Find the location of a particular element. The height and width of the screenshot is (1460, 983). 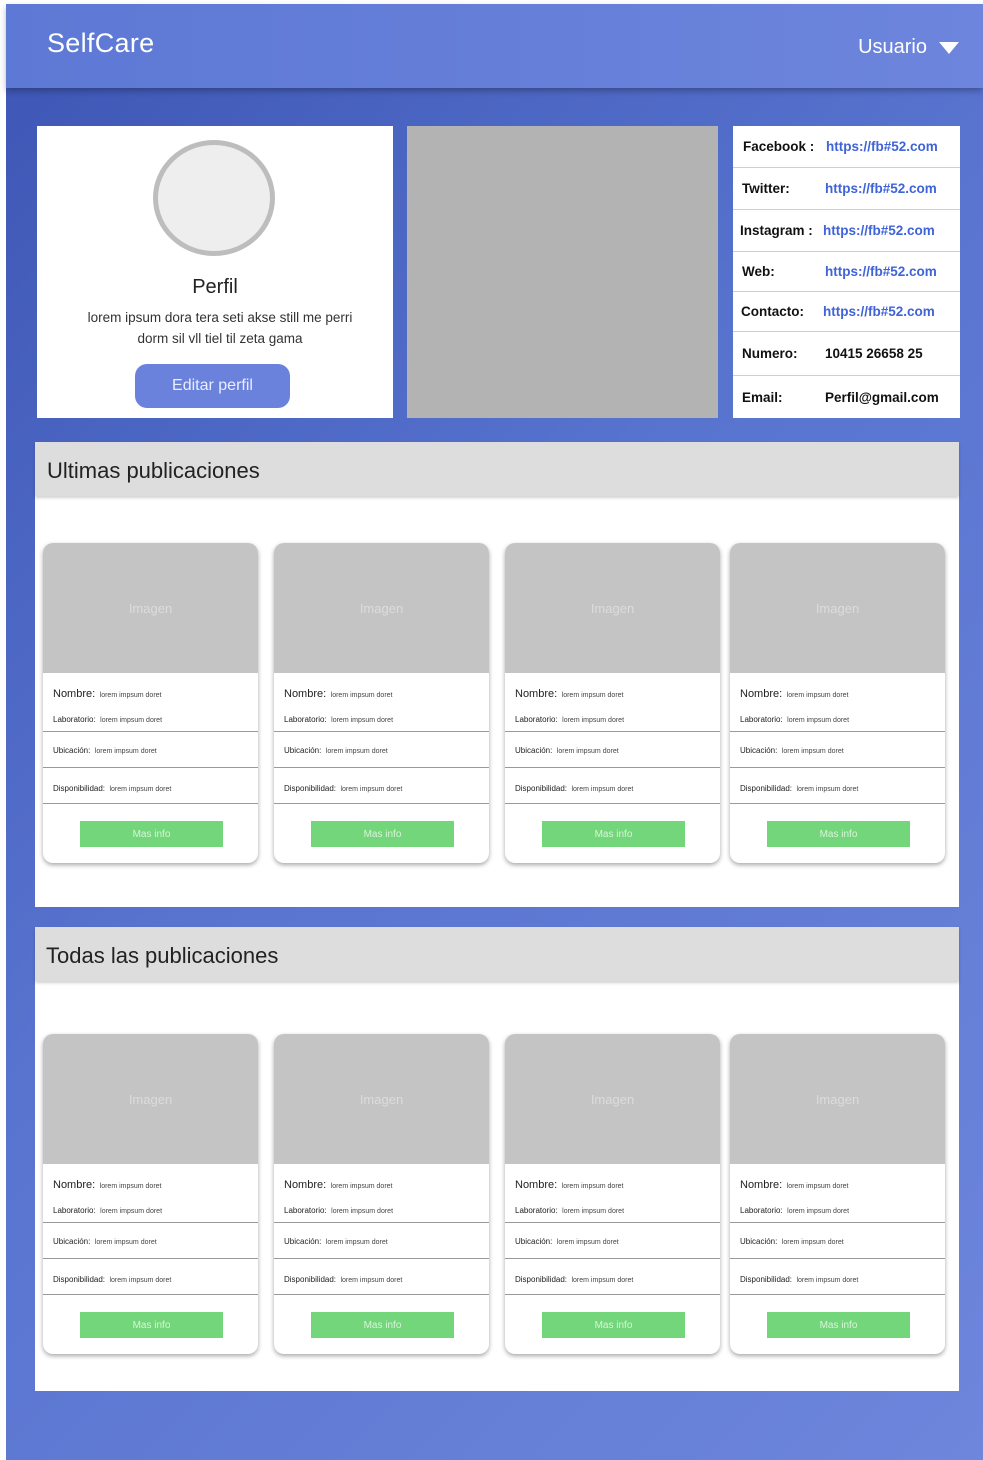

social-row-web: Web: https://fb#52.com is located at coordinates (846, 272).